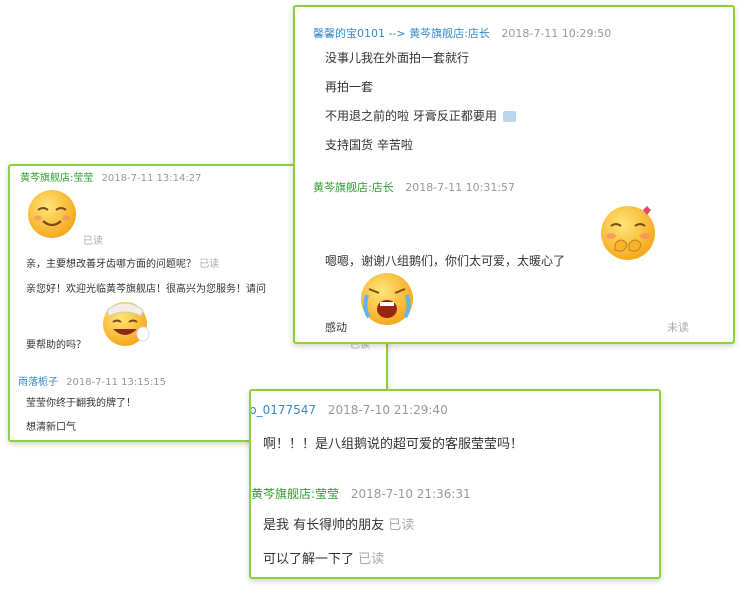  I want to click on chat-message: 亲，主要想改善牙齿哪方面的问题呢？ 已读, so click(122, 262).